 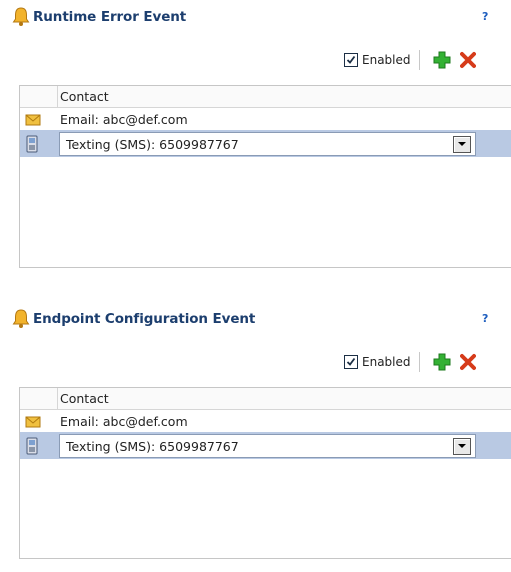 What do you see at coordinates (110, 17) in the screenshot?
I see `section-title: Runtime Error Event` at bounding box center [110, 17].